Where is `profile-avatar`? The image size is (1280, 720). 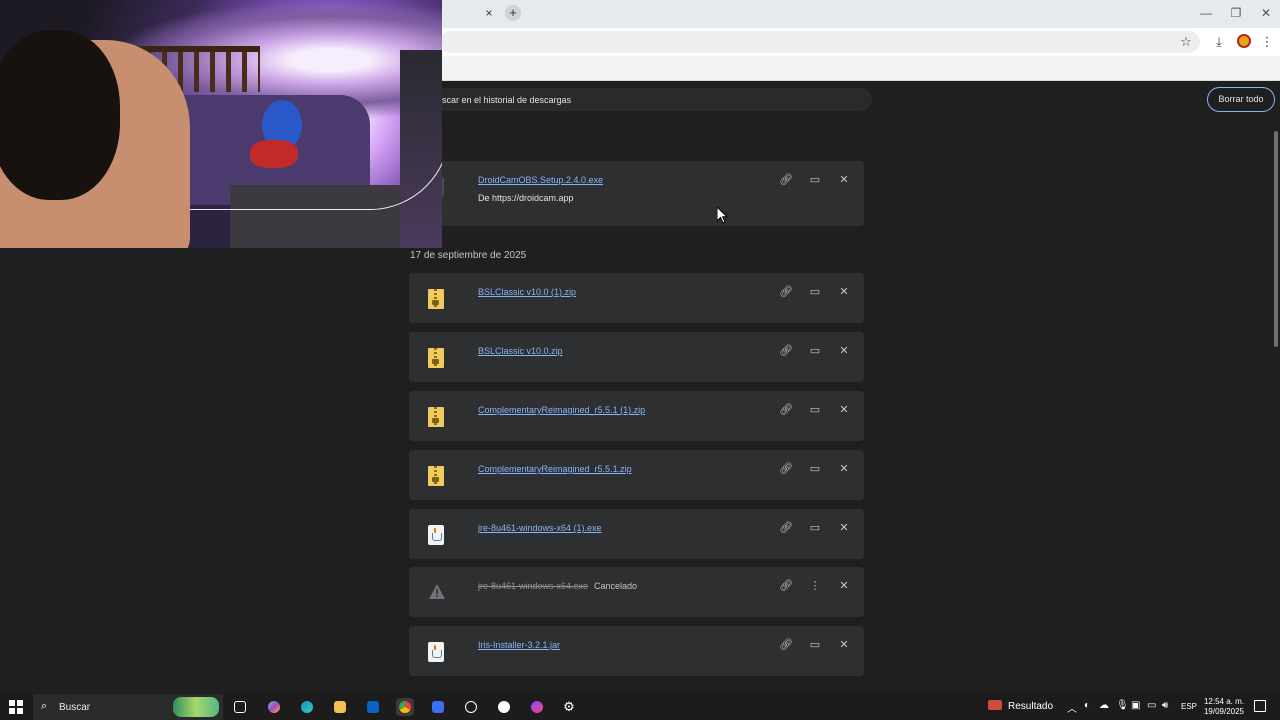 profile-avatar is located at coordinates (1244, 41).